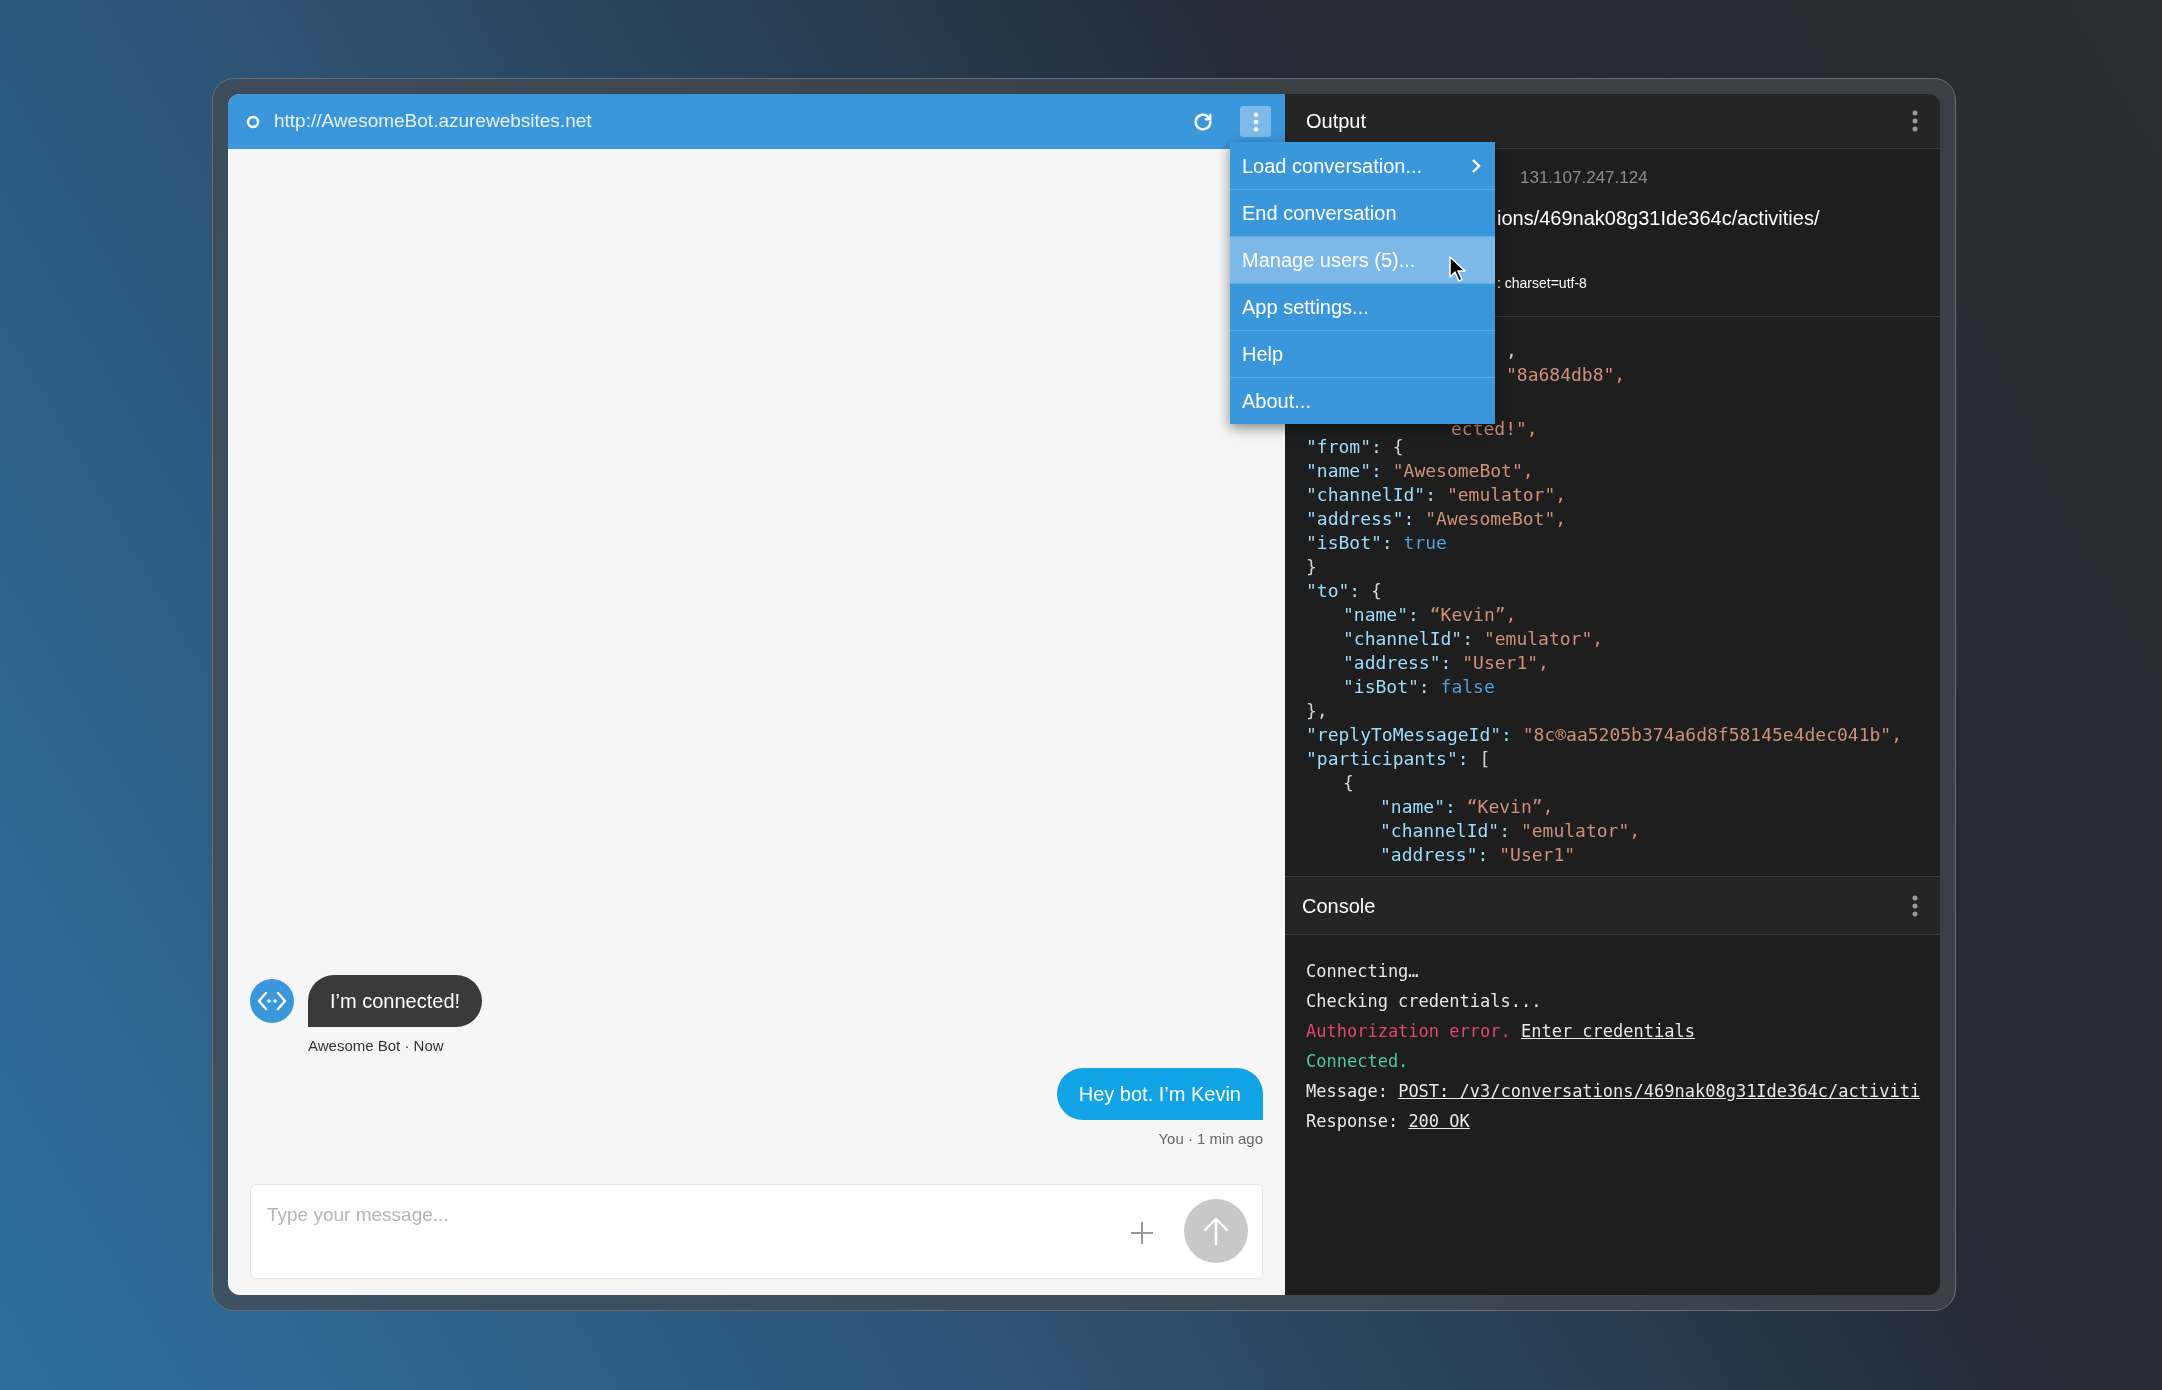 This screenshot has height=1390, width=2162. What do you see at coordinates (1659, 1091) in the screenshot?
I see `console-link: POST: /v3/conversations/469nak08g31Ide364c/activiti` at bounding box center [1659, 1091].